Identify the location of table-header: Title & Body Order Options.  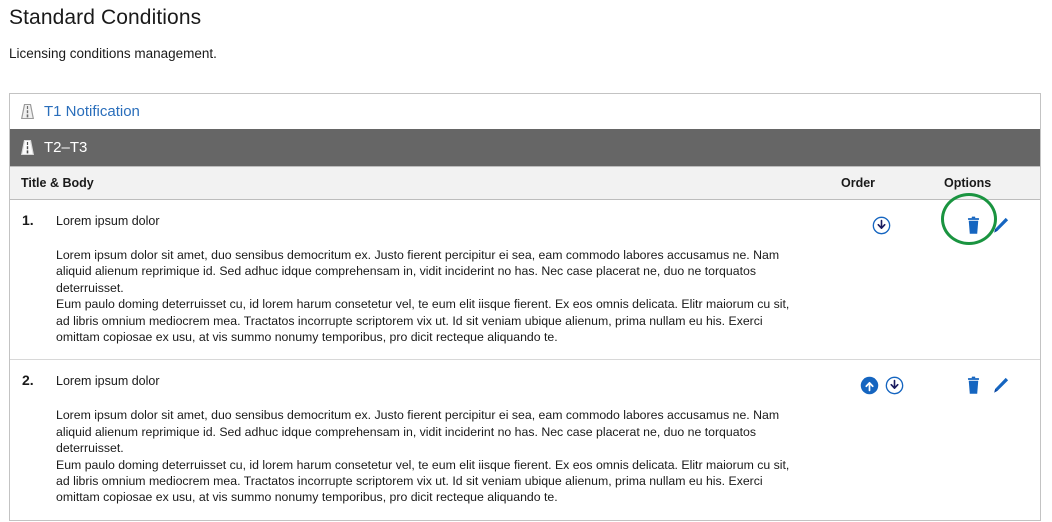
(525, 183).